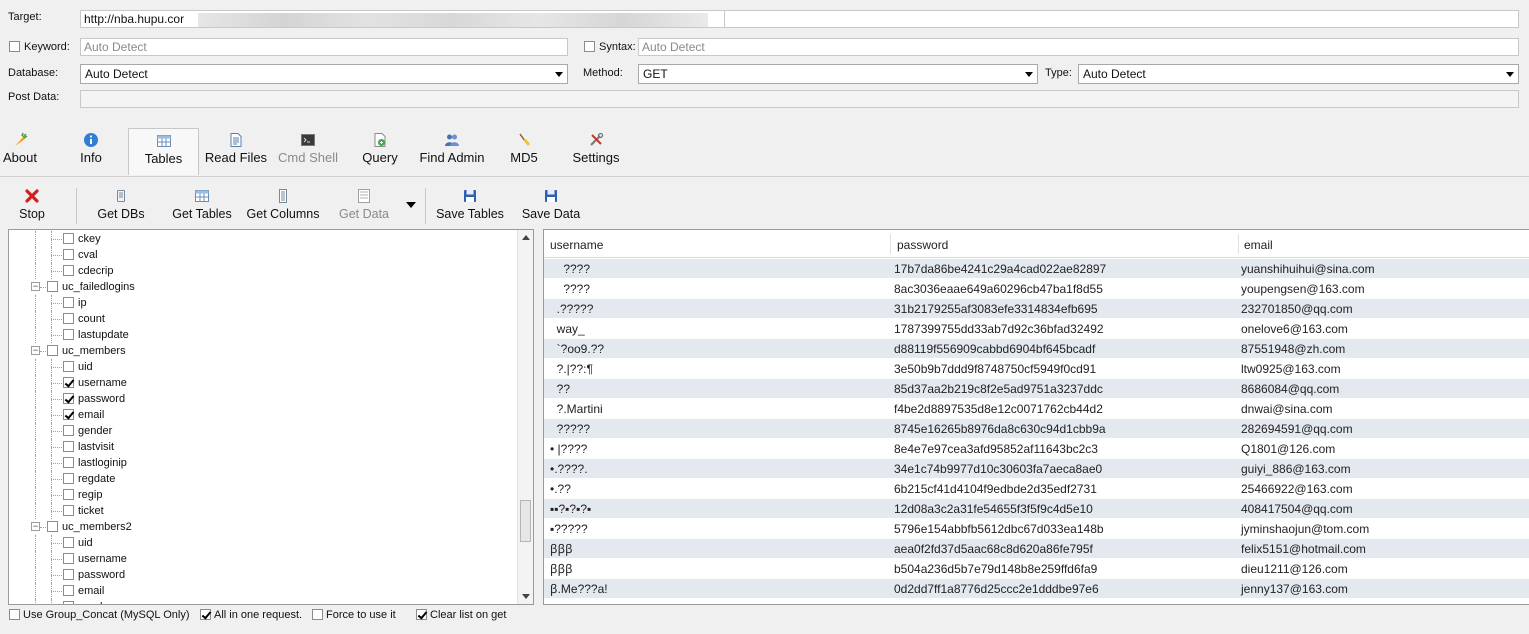  What do you see at coordinates (354, 614) in the screenshot?
I see `force-option: Force to use it` at bounding box center [354, 614].